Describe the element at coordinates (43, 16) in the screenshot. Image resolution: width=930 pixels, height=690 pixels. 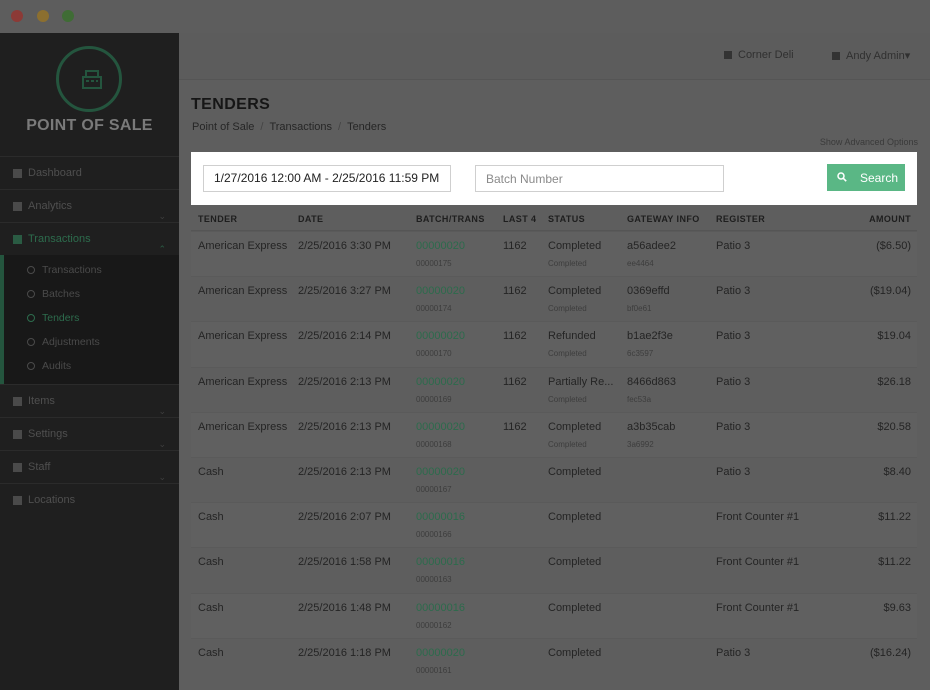
I see `minimize-window-button` at that location.